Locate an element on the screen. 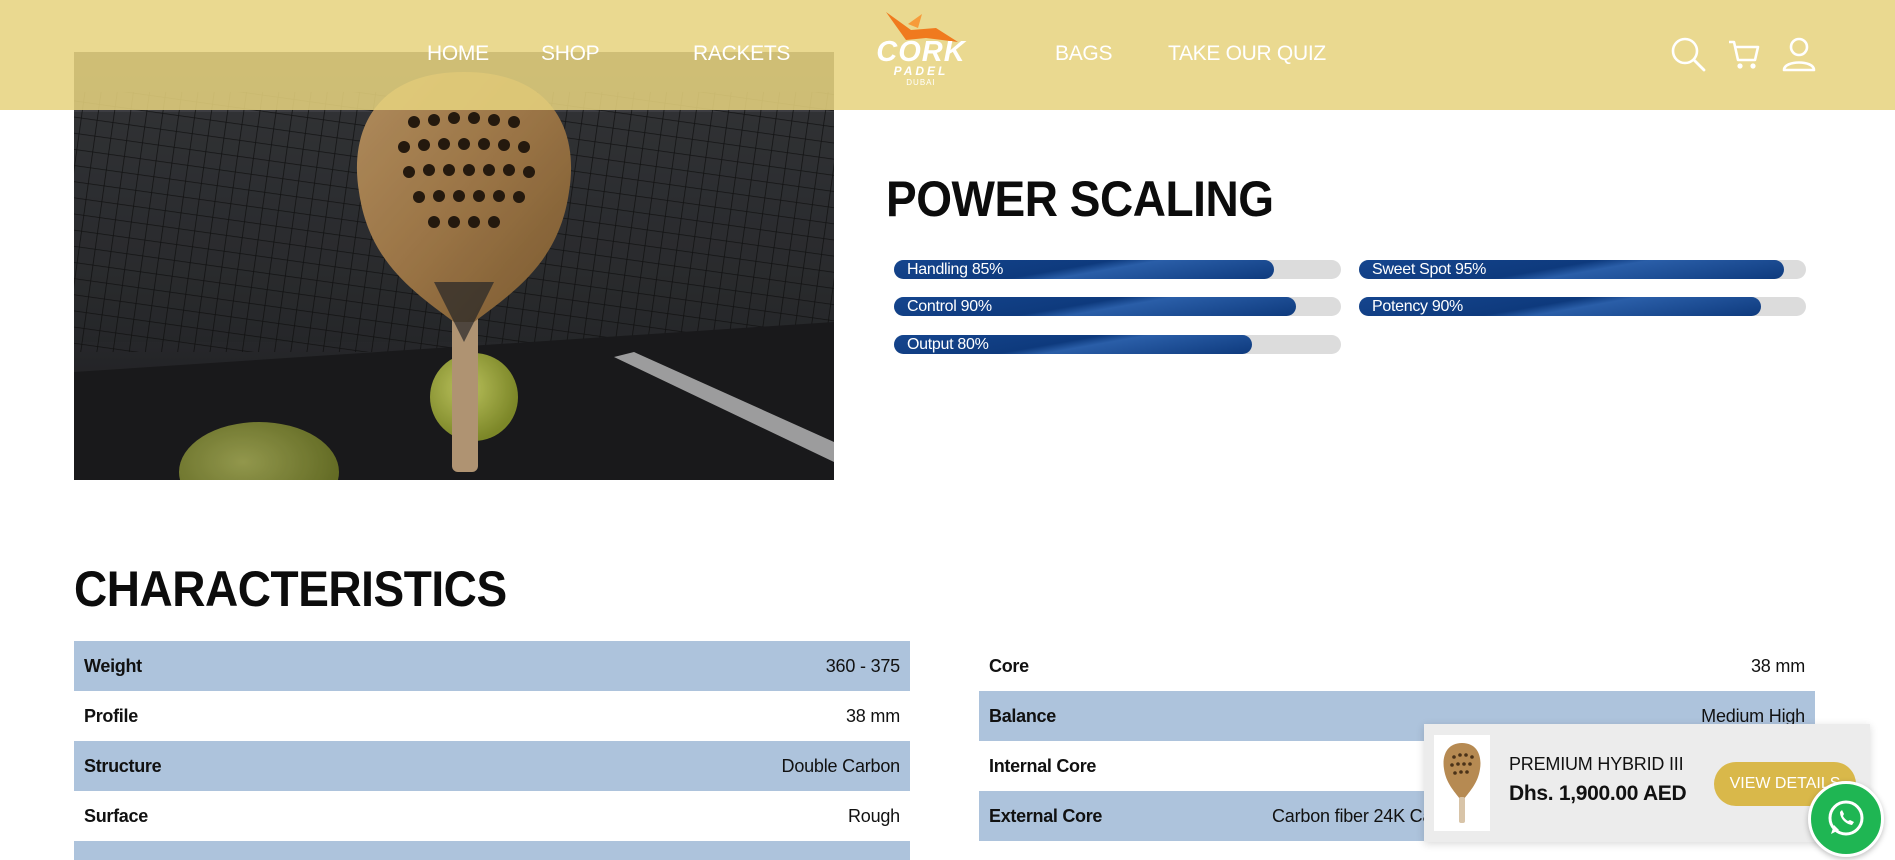 The height and width of the screenshot is (860, 1895). logo-location: DUBAI is located at coordinates (921, 82).